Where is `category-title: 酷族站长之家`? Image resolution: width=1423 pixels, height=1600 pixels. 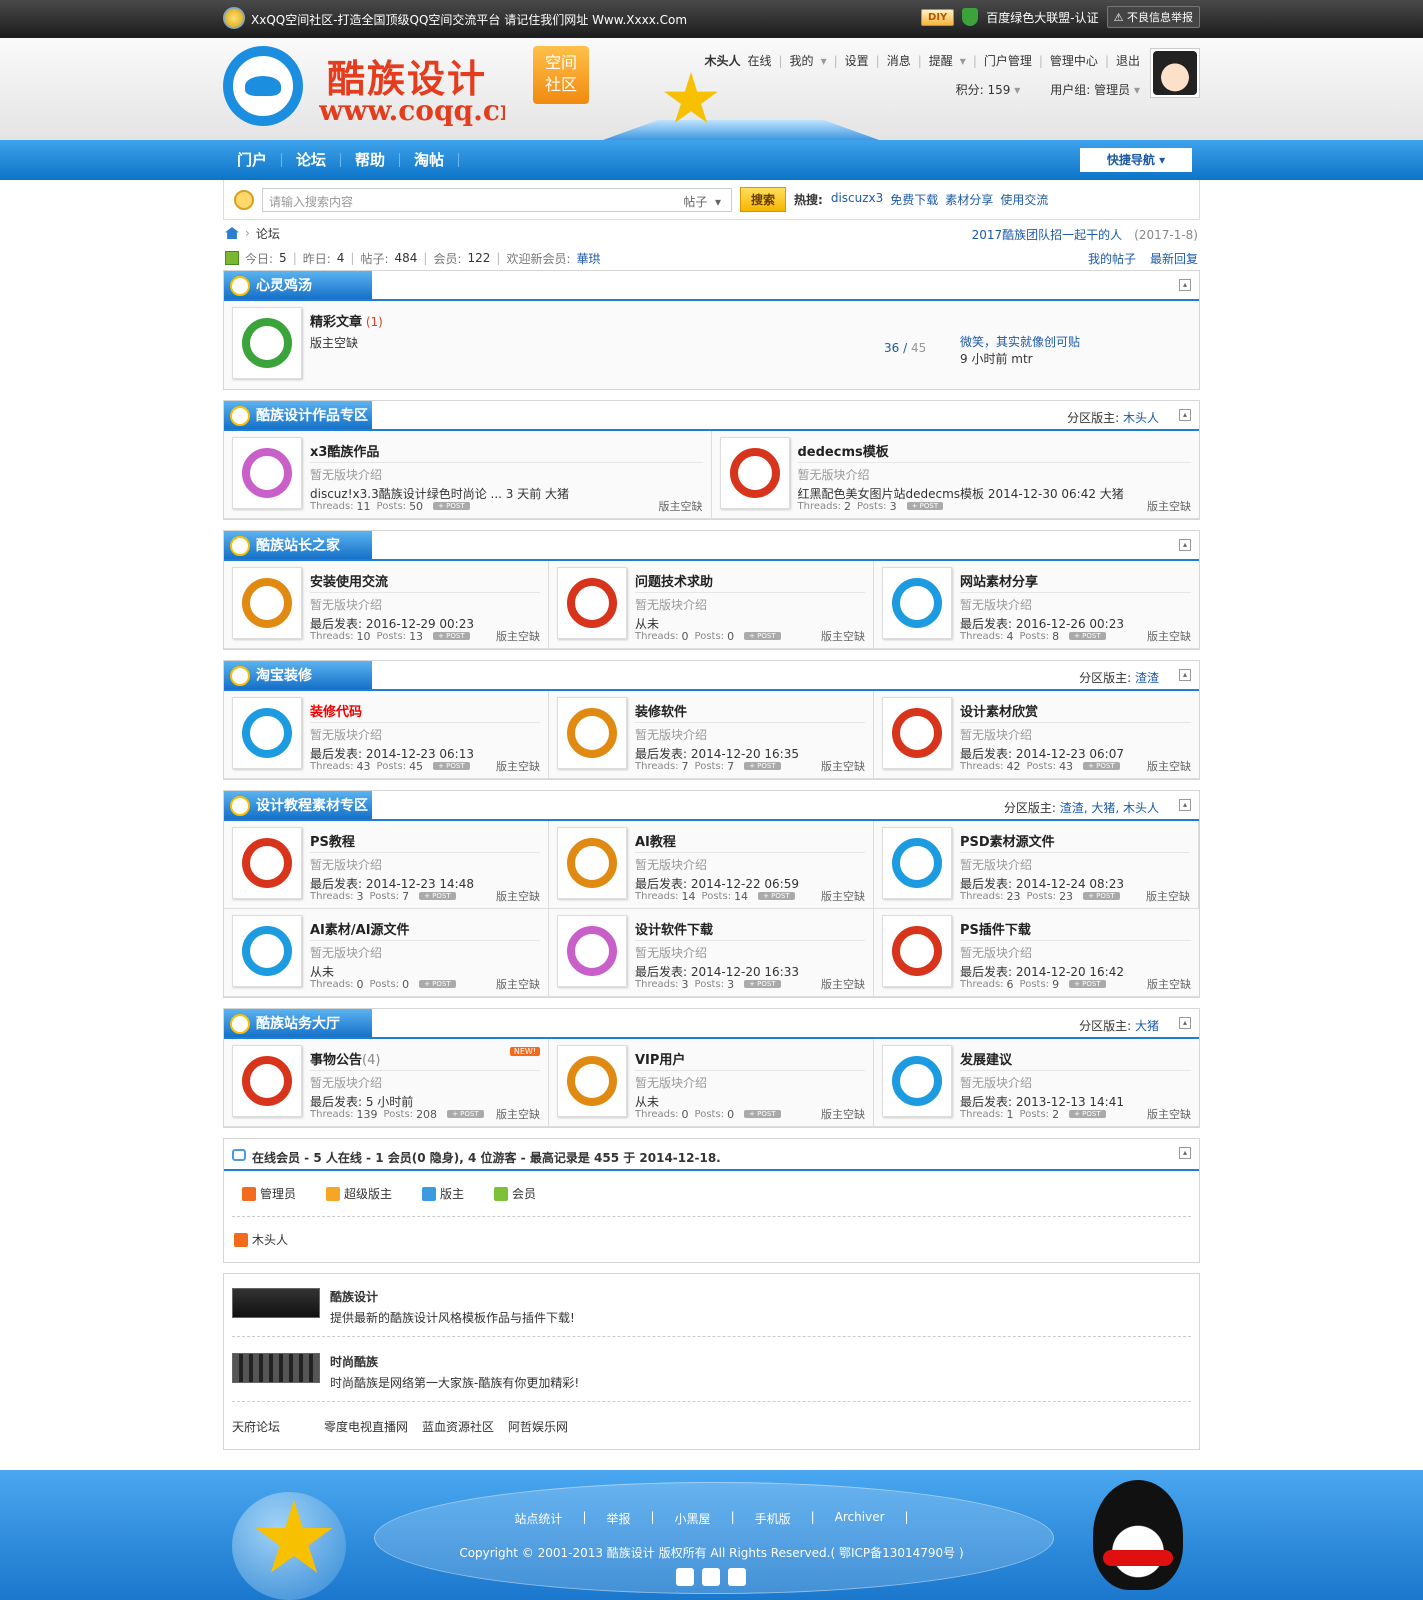
category-title: 酷族站长之家 is located at coordinates (298, 545).